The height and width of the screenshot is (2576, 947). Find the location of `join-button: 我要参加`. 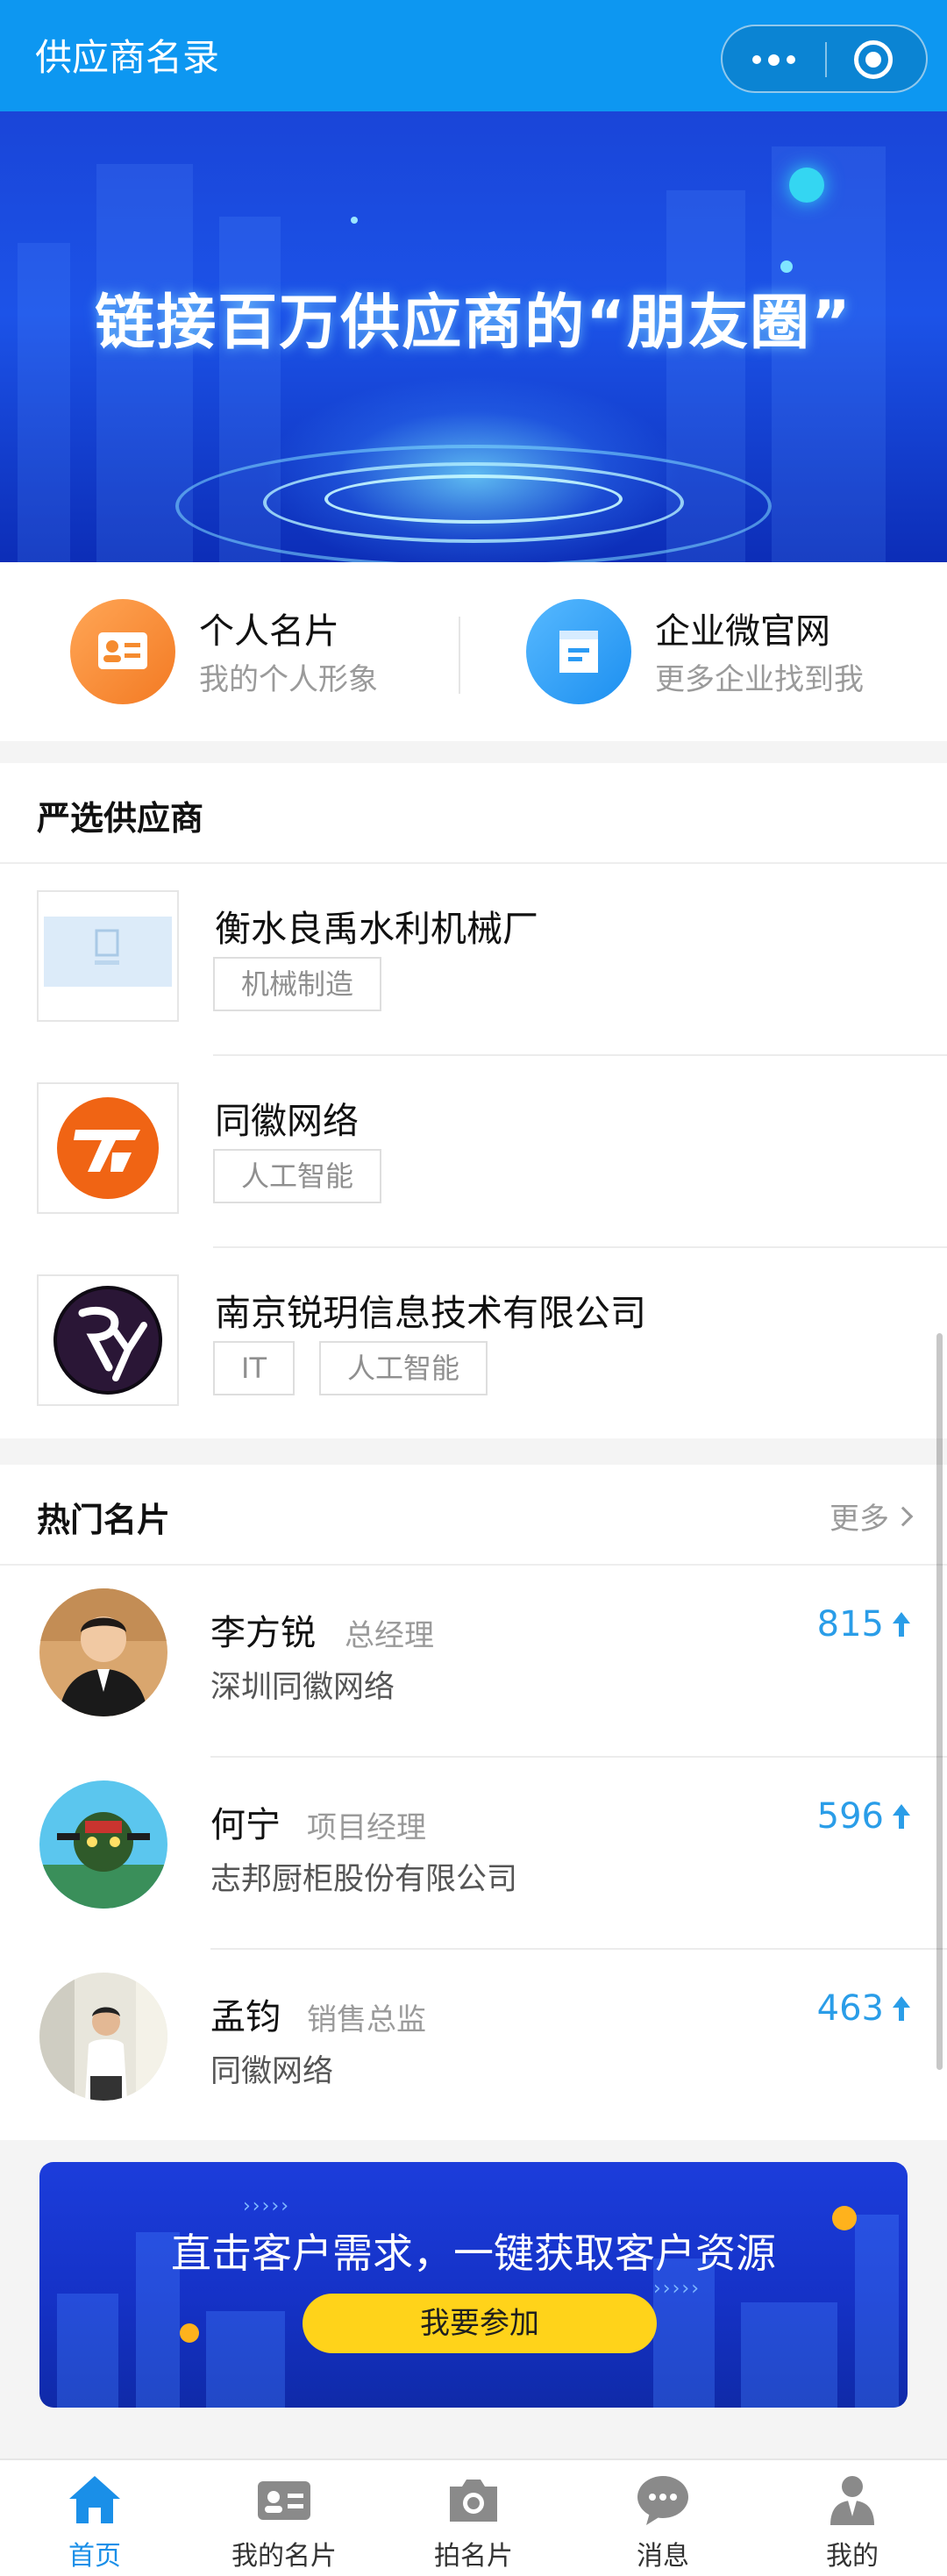

join-button: 我要参加 is located at coordinates (480, 2324).